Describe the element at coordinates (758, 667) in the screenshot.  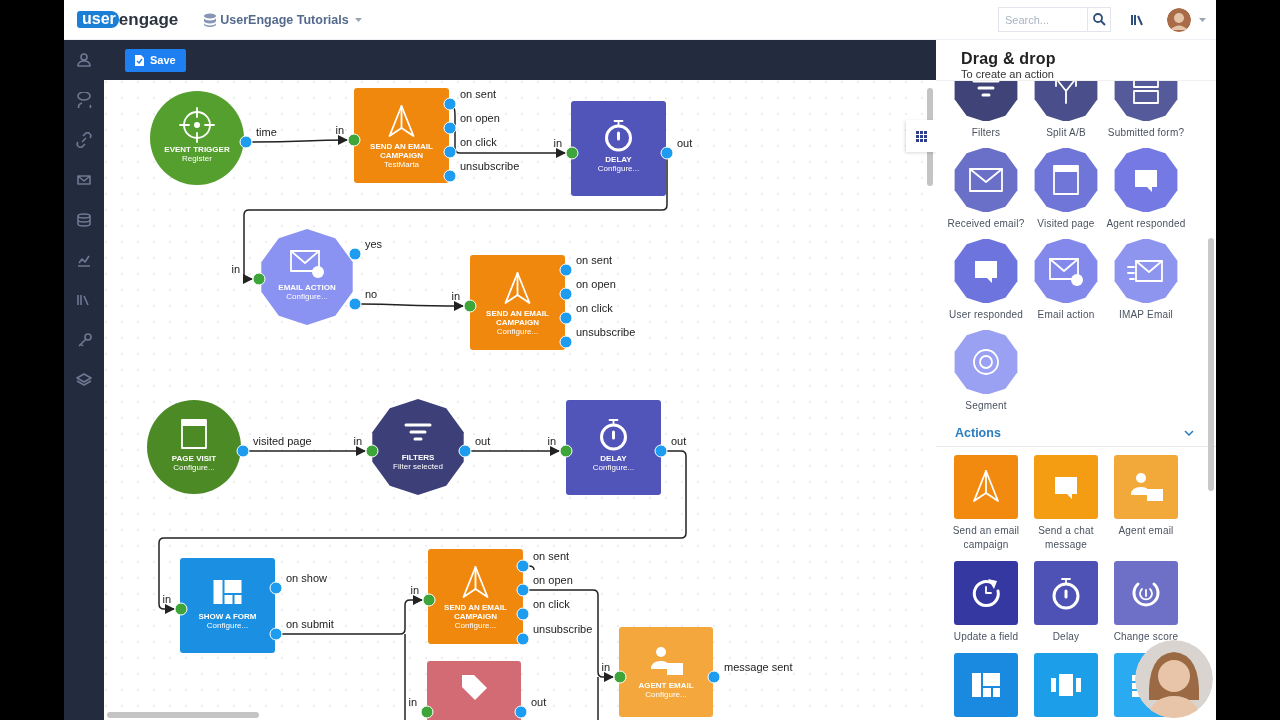
I see `port-label: message sent` at that location.